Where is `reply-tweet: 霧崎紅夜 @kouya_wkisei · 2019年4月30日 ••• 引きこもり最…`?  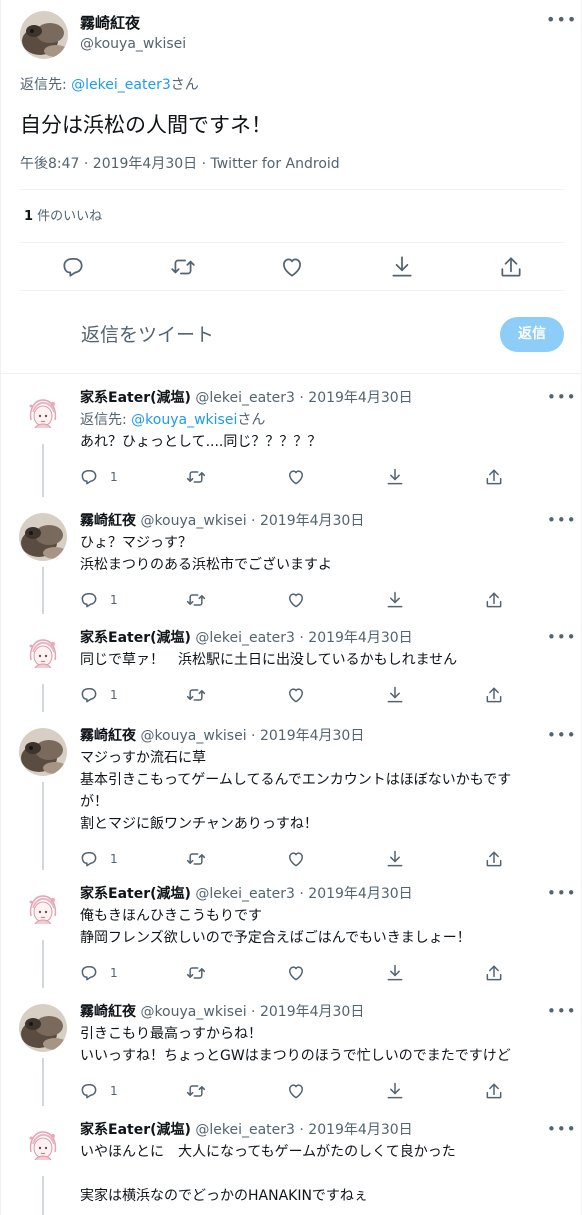
reply-tweet: 霧崎紅夜 @kouya_wkisei · 2019年4月30日 ••• 引きこもり最… is located at coordinates (291, 1047).